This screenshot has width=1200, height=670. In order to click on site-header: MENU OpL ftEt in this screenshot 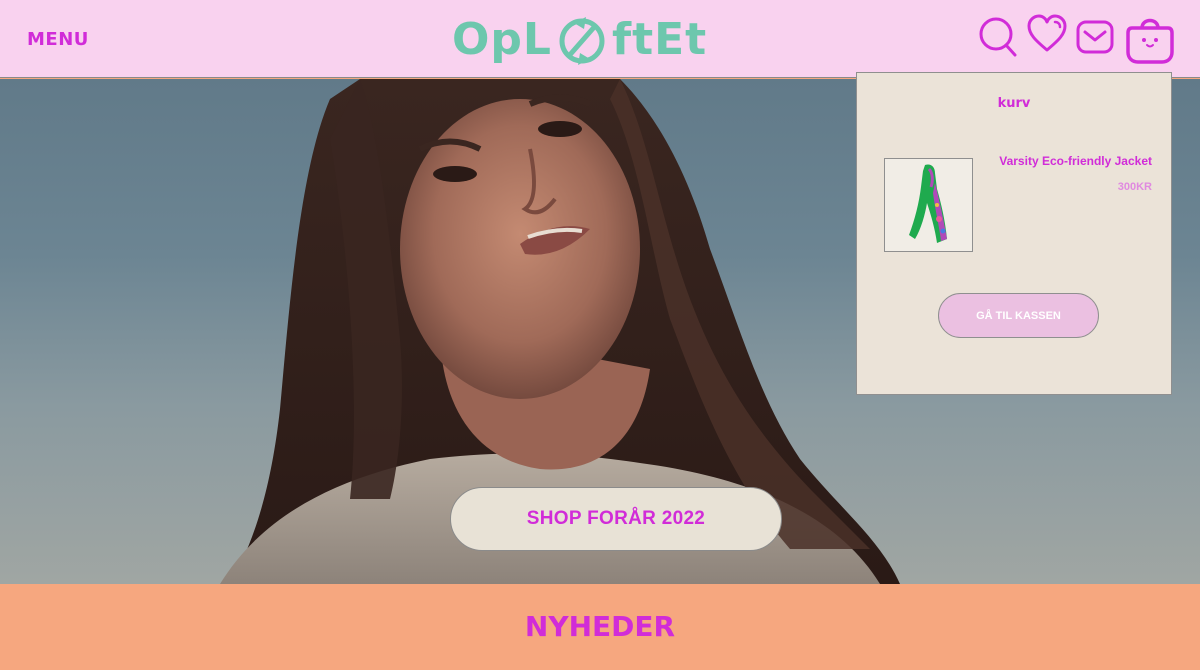, I will do `click(600, 39)`.